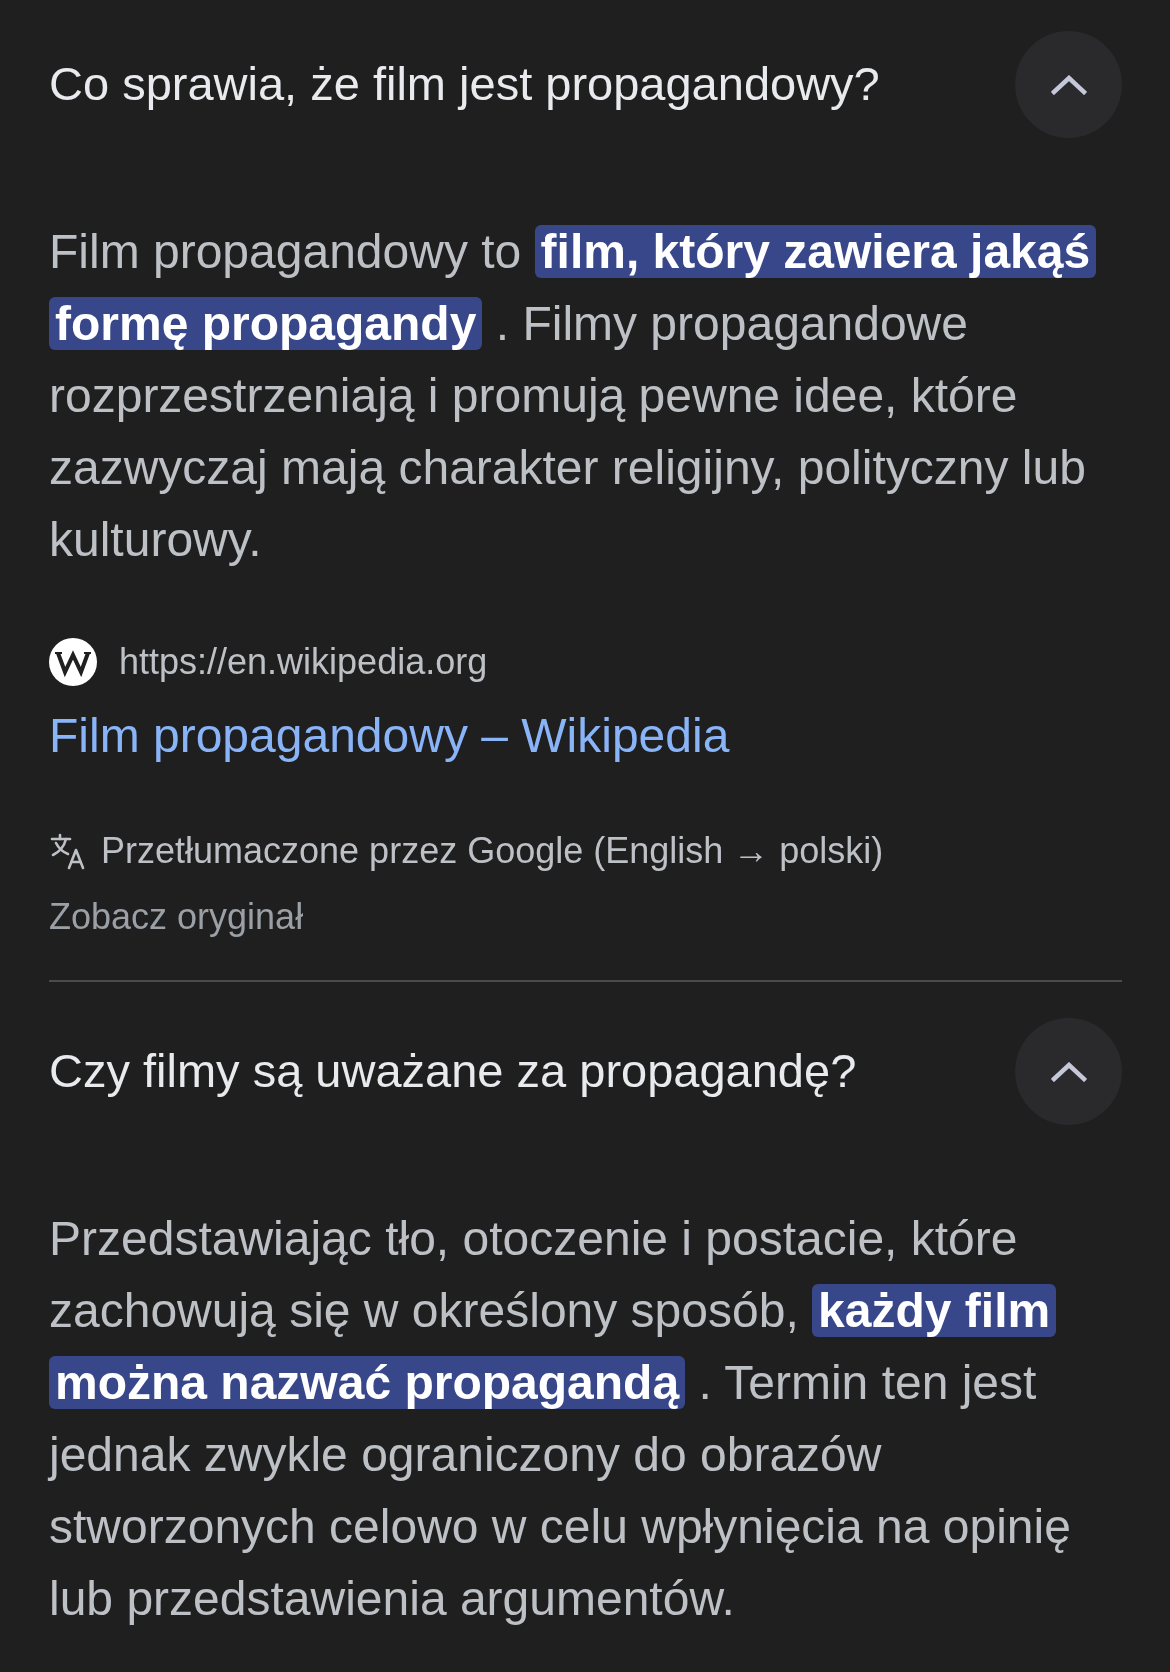 This screenshot has width=1170, height=1672. I want to click on translate-icon, so click(68, 851).